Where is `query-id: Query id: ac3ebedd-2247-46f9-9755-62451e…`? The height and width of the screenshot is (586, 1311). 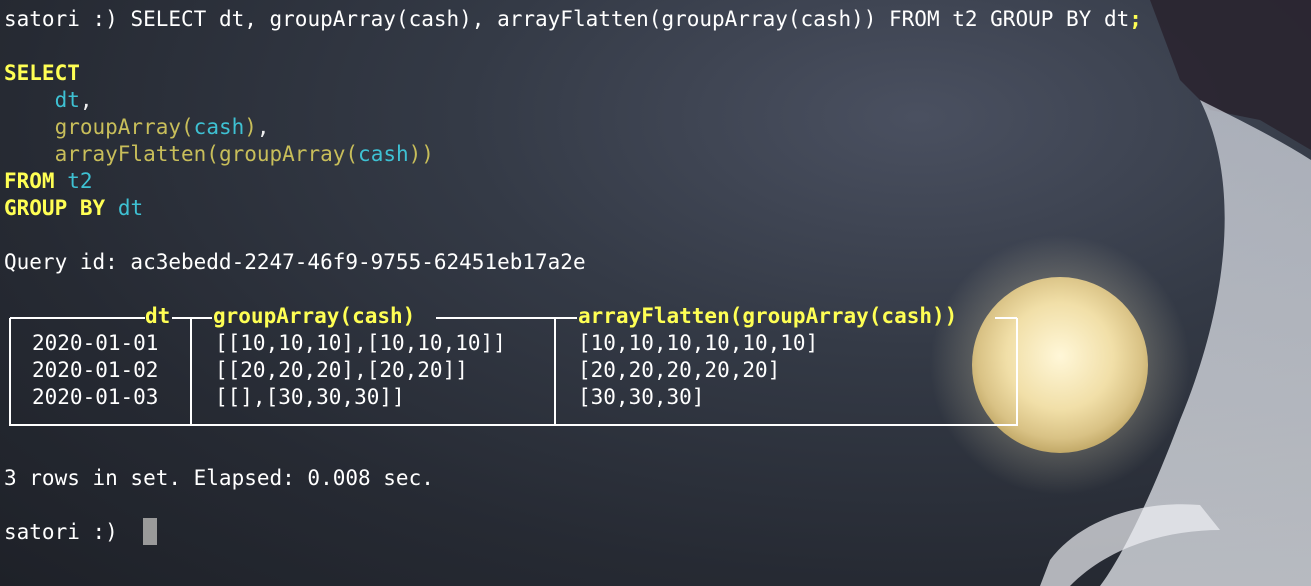
query-id: Query id: ac3ebedd-2247-46f9-9755-62451e… is located at coordinates (295, 262).